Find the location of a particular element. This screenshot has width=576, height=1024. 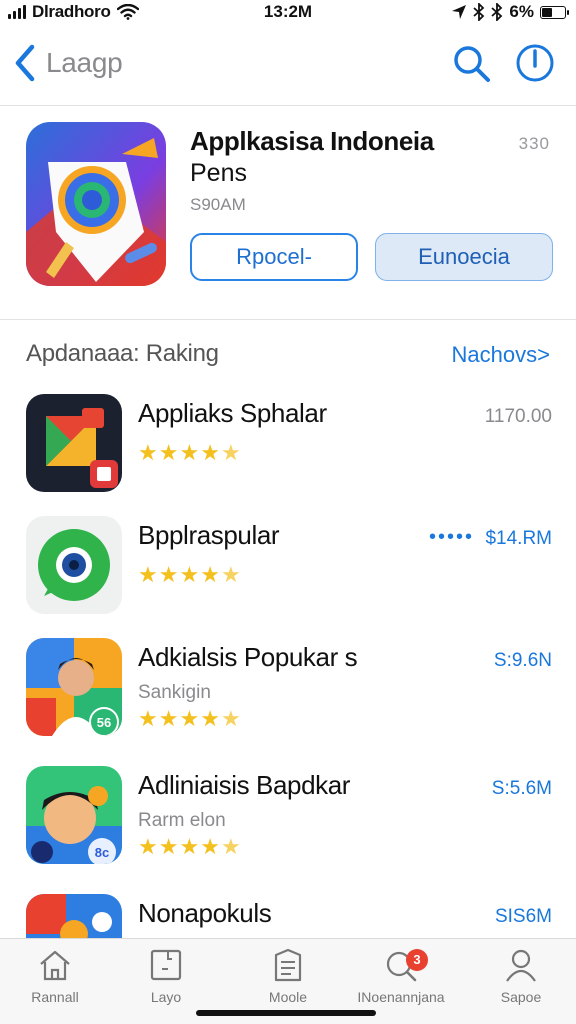

document-icon is located at coordinates (166, 965).